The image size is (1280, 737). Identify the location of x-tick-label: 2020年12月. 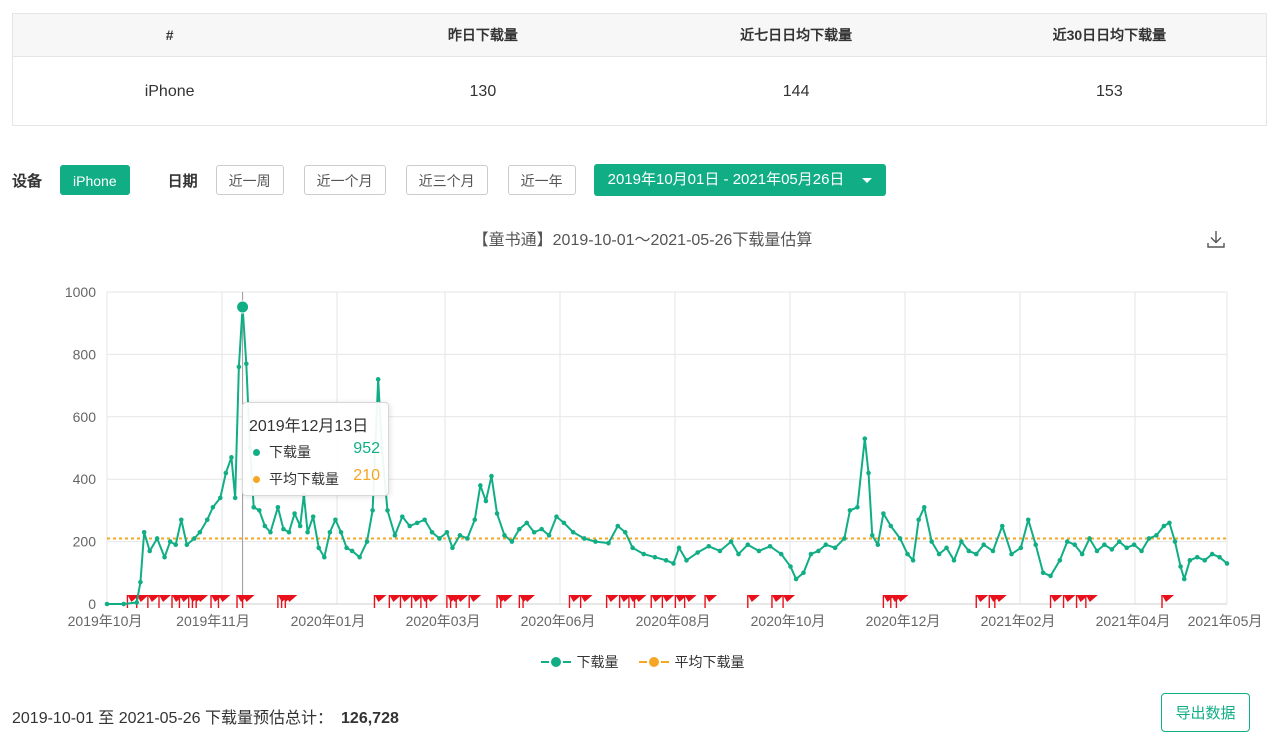
(903, 621).